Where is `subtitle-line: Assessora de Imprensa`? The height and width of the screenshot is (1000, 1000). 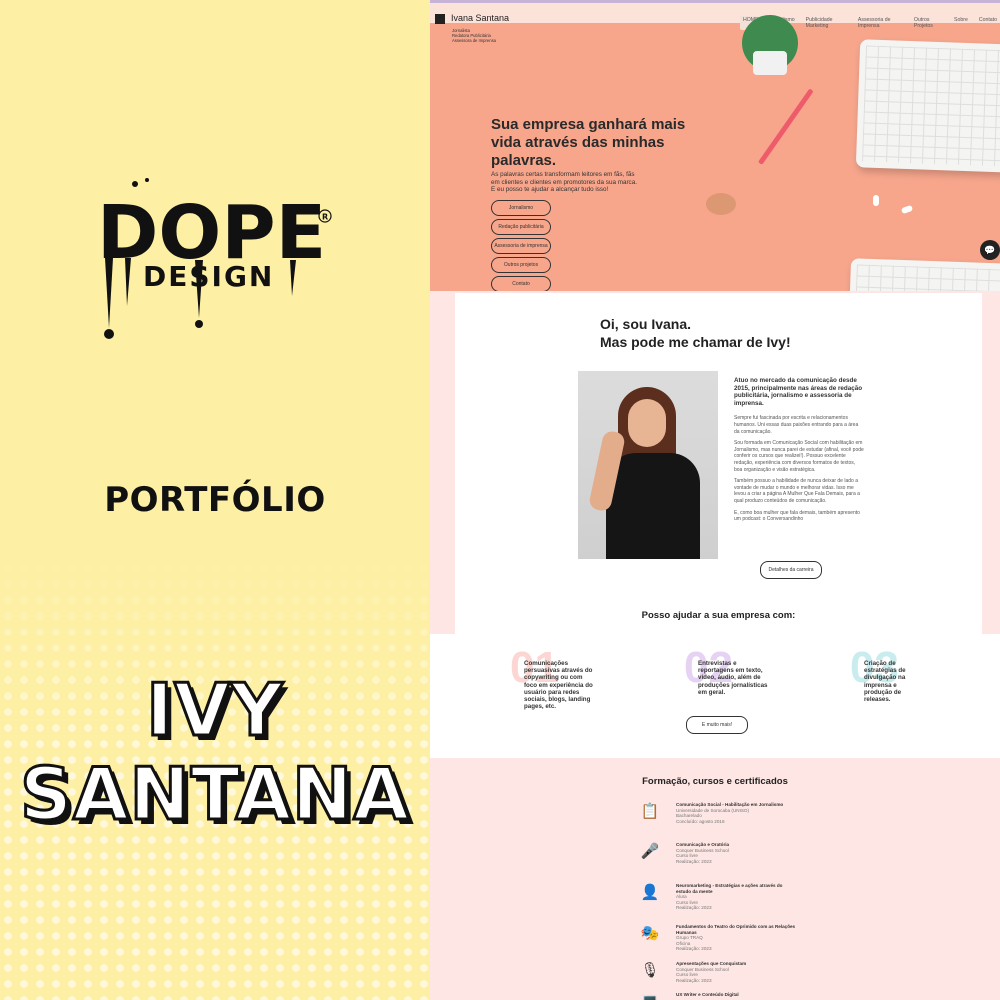
subtitle-line: Assessora de Imprensa is located at coordinates (474, 40).